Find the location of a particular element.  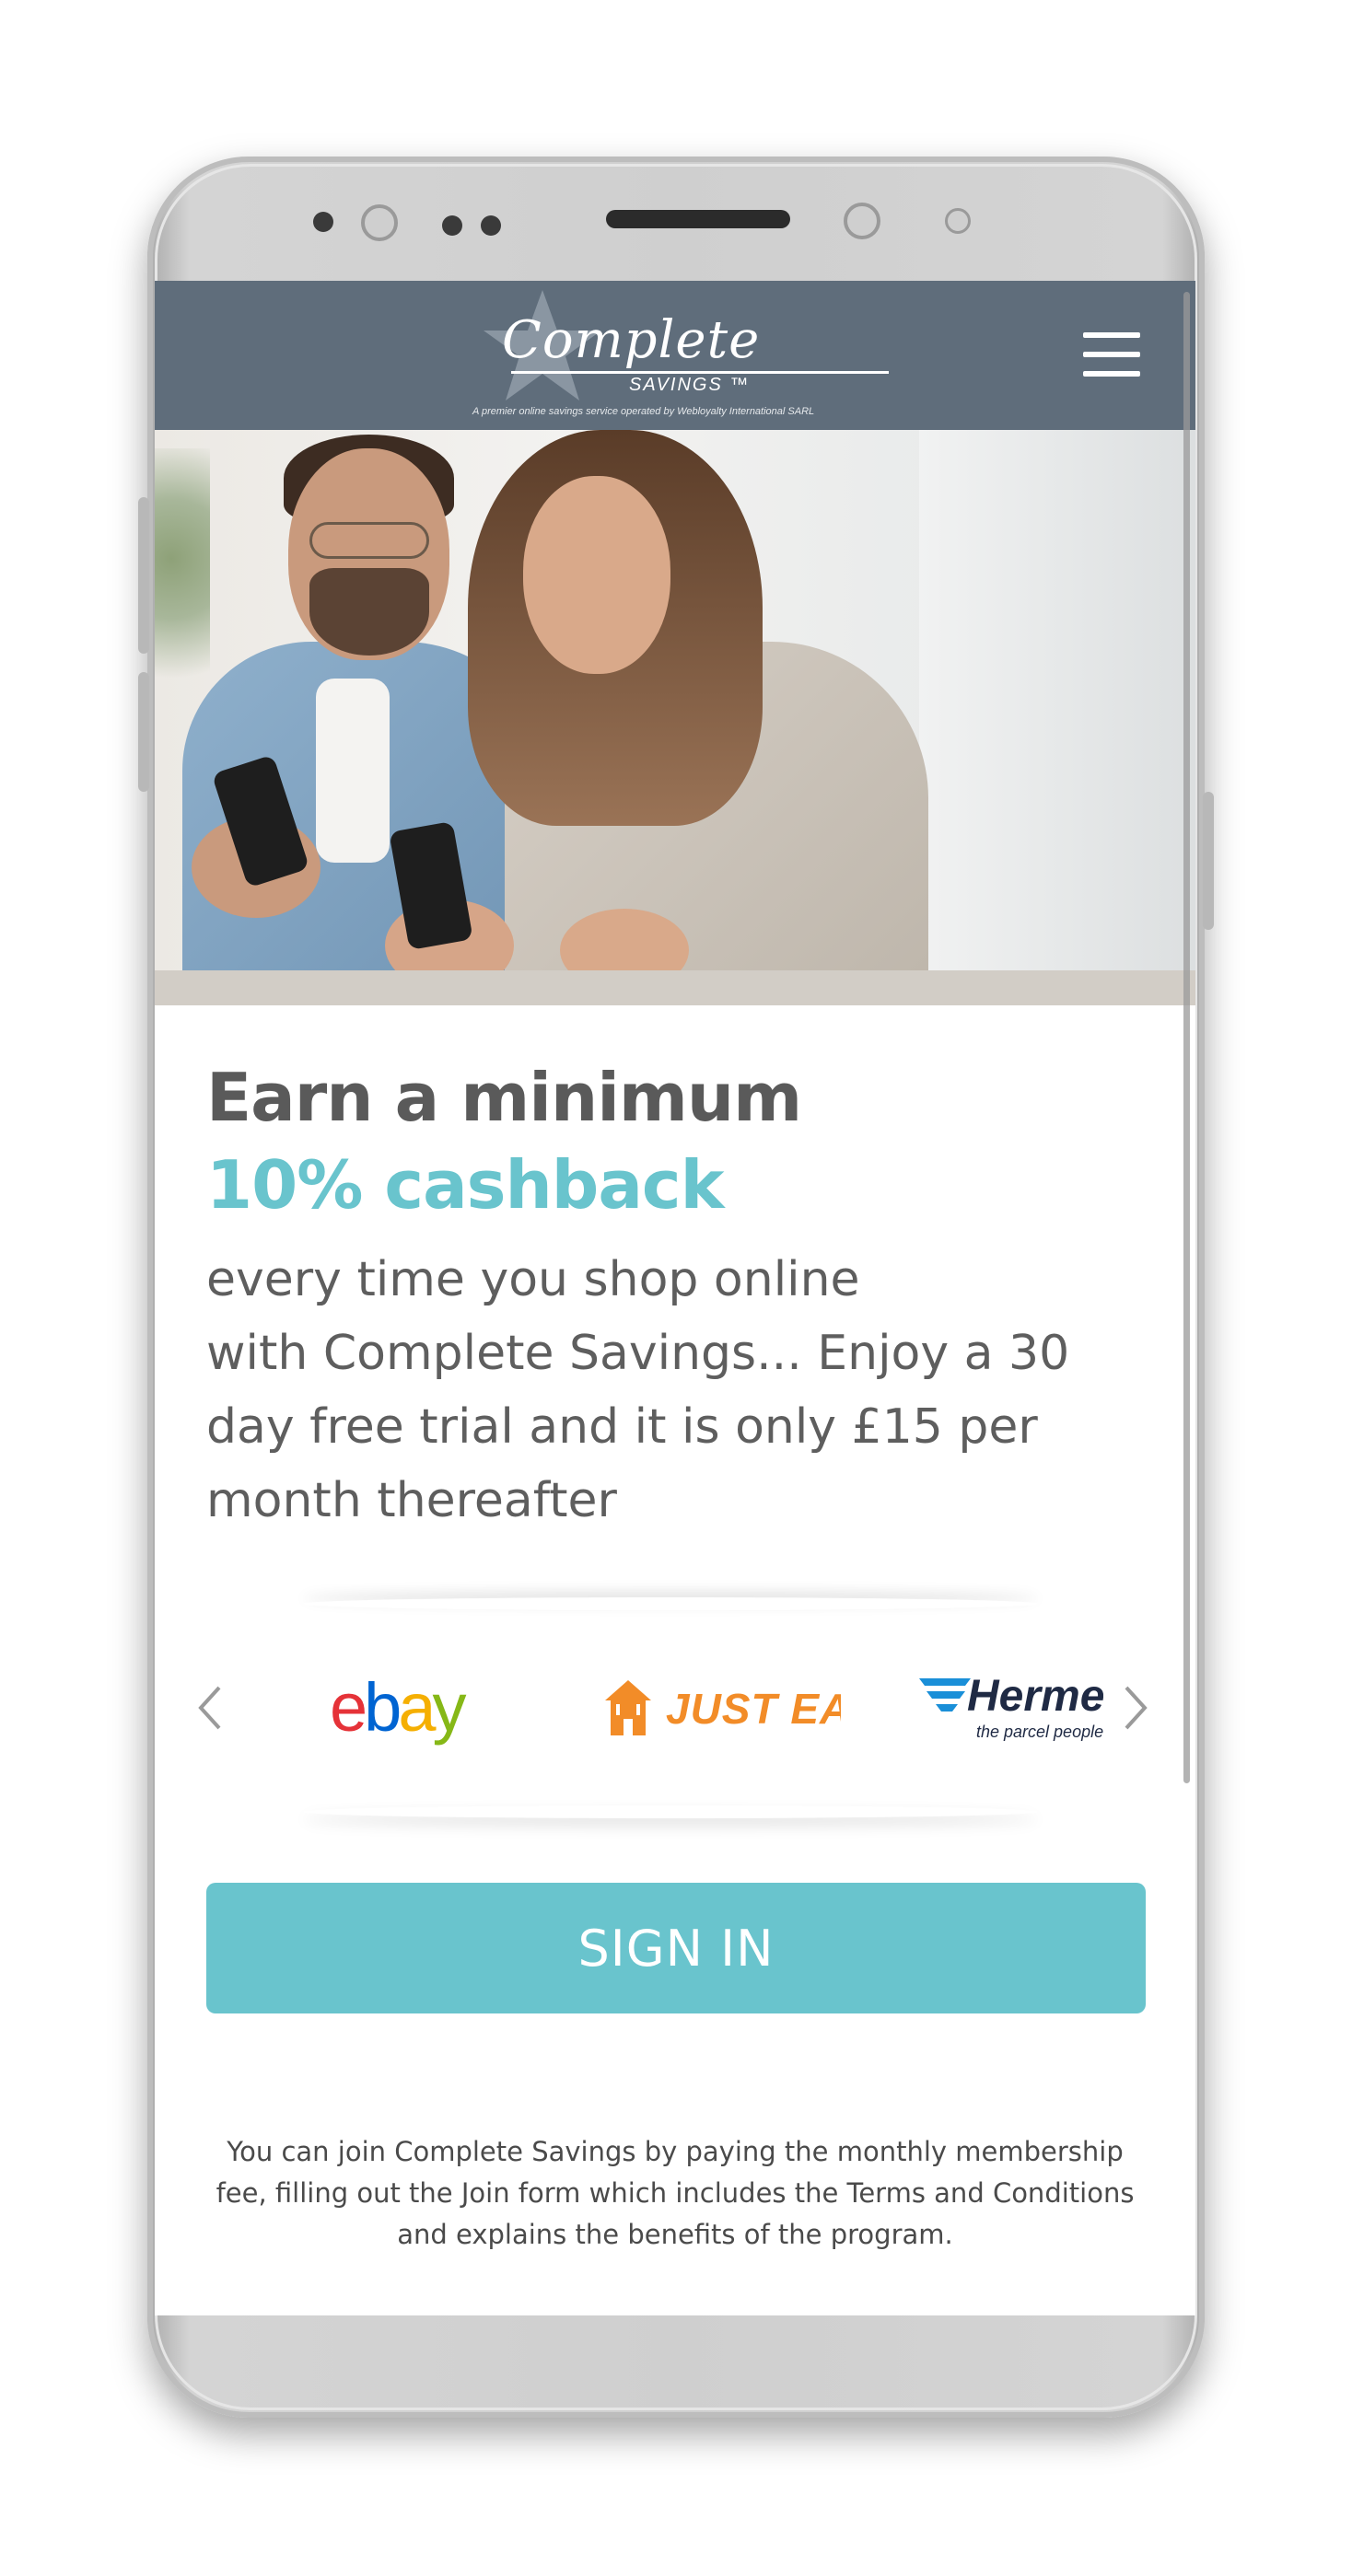

ebay-letter-a: a is located at coordinates (417, 1707).